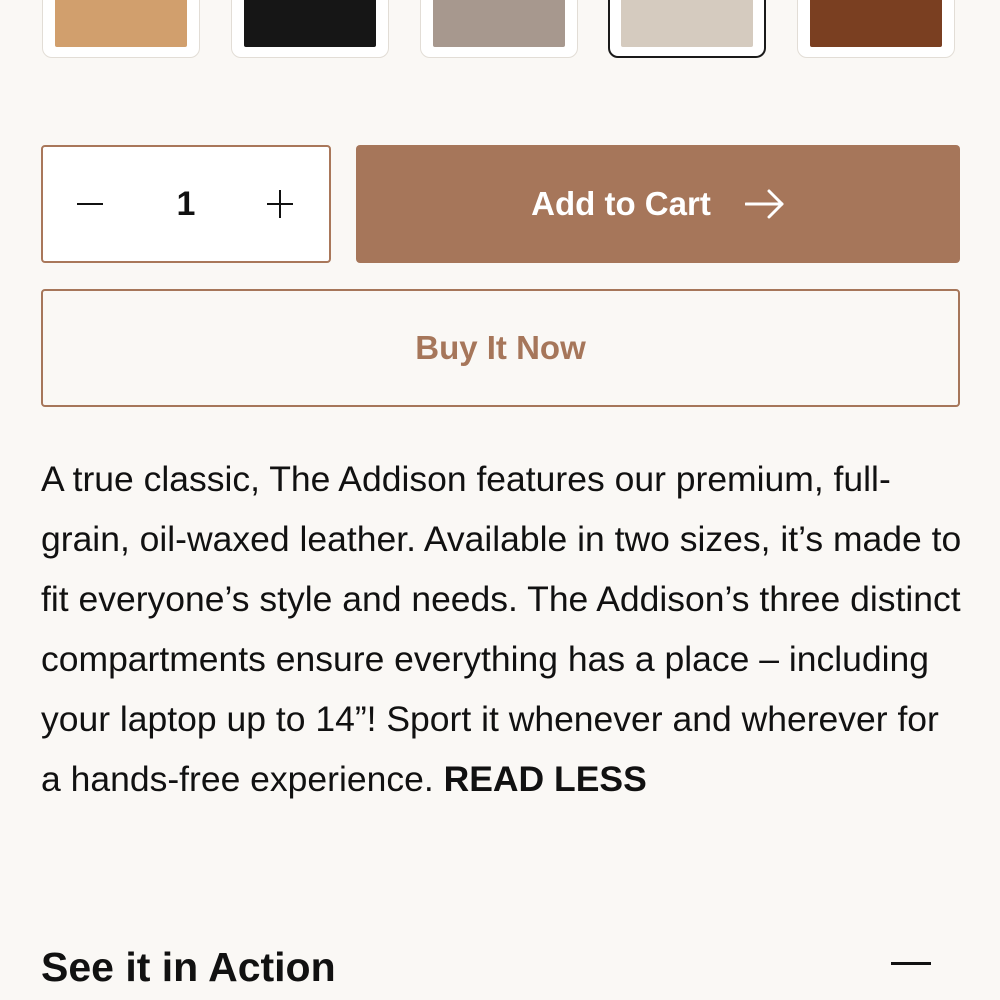 The height and width of the screenshot is (1000, 1000). I want to click on minus-icon, so click(90, 204).